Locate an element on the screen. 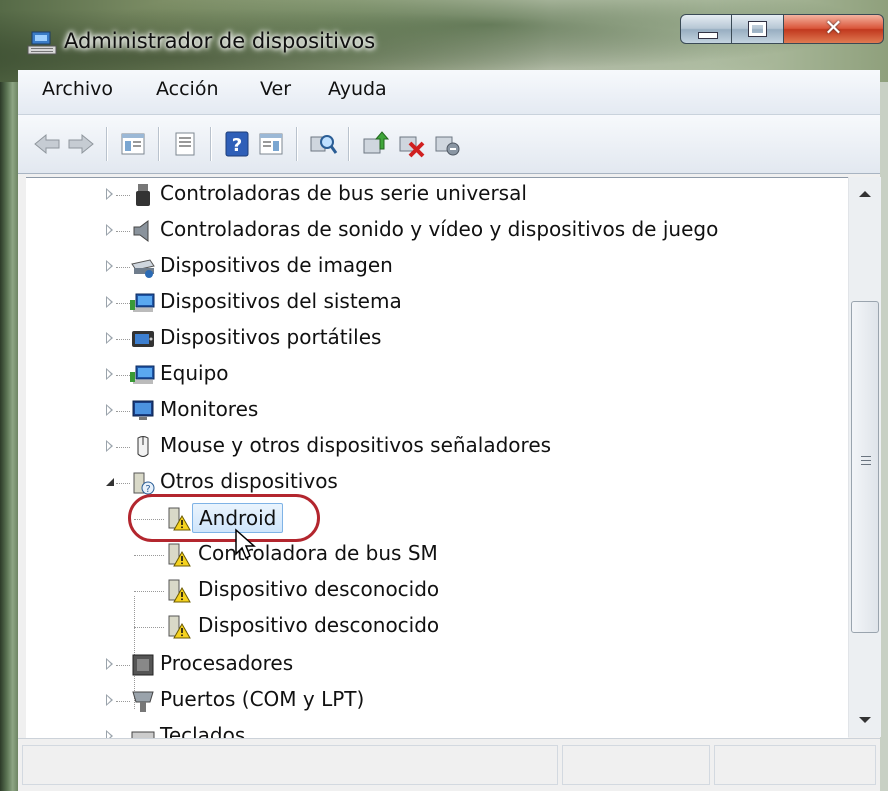 The image size is (888, 791). tree-item-portable-devices: Dispositivos portátiles is located at coordinates (426, 339).